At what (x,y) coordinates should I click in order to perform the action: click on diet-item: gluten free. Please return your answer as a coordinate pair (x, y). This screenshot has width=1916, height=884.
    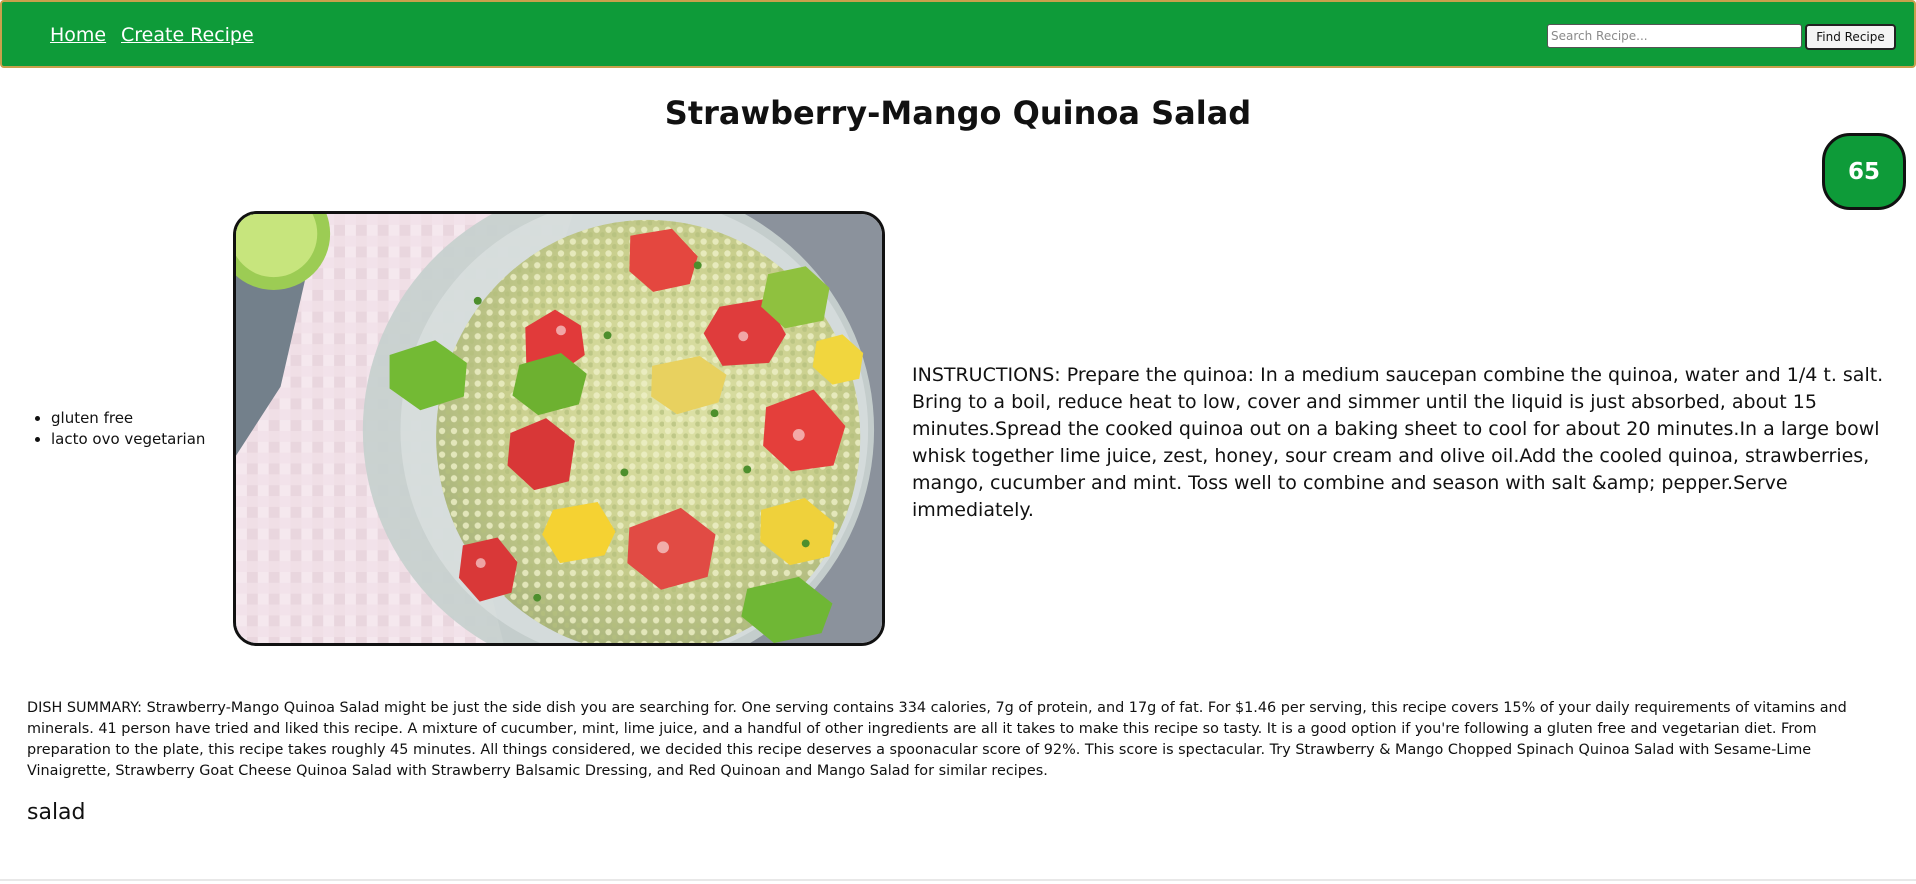
    Looking at the image, I should click on (128, 418).